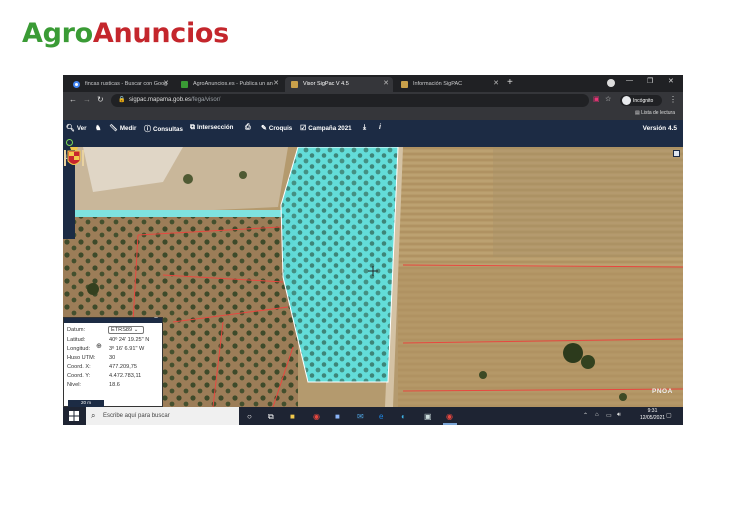 The image size is (750, 530). Describe the element at coordinates (365, 128) in the screenshot. I see `download-button: ⤓` at that location.